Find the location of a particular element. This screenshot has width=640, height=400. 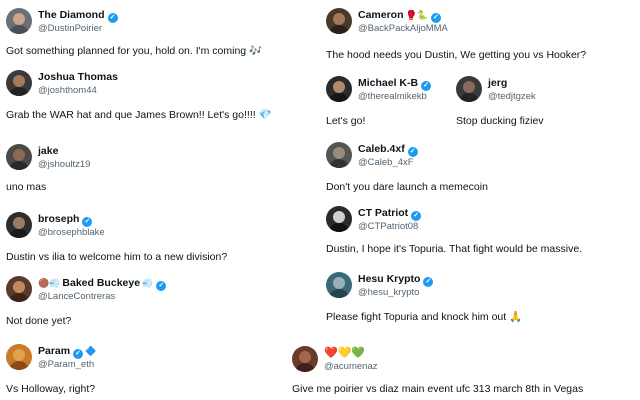

display-name: The Diamond is located at coordinates (71, 15).